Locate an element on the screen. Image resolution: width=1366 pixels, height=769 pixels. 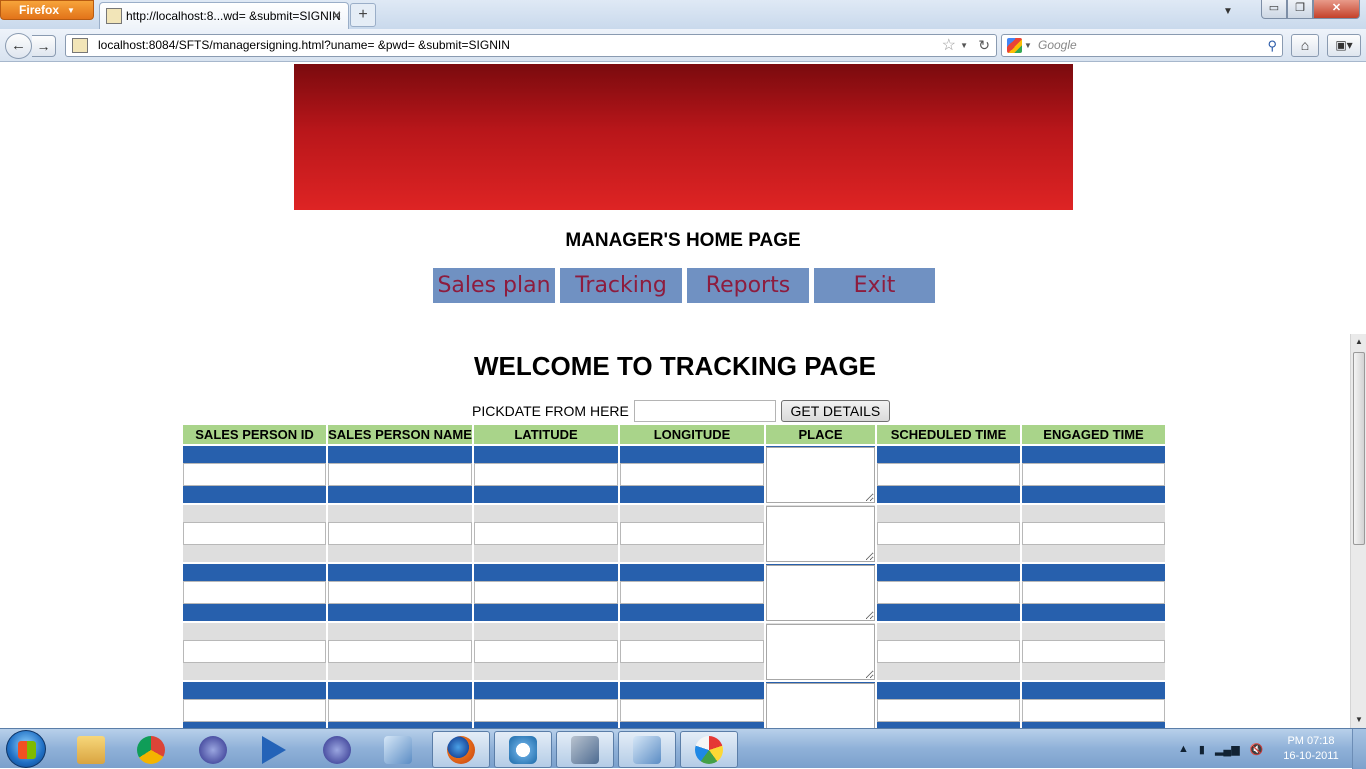
history-dropdown-icon: ▼ is located at coordinates (964, 45).